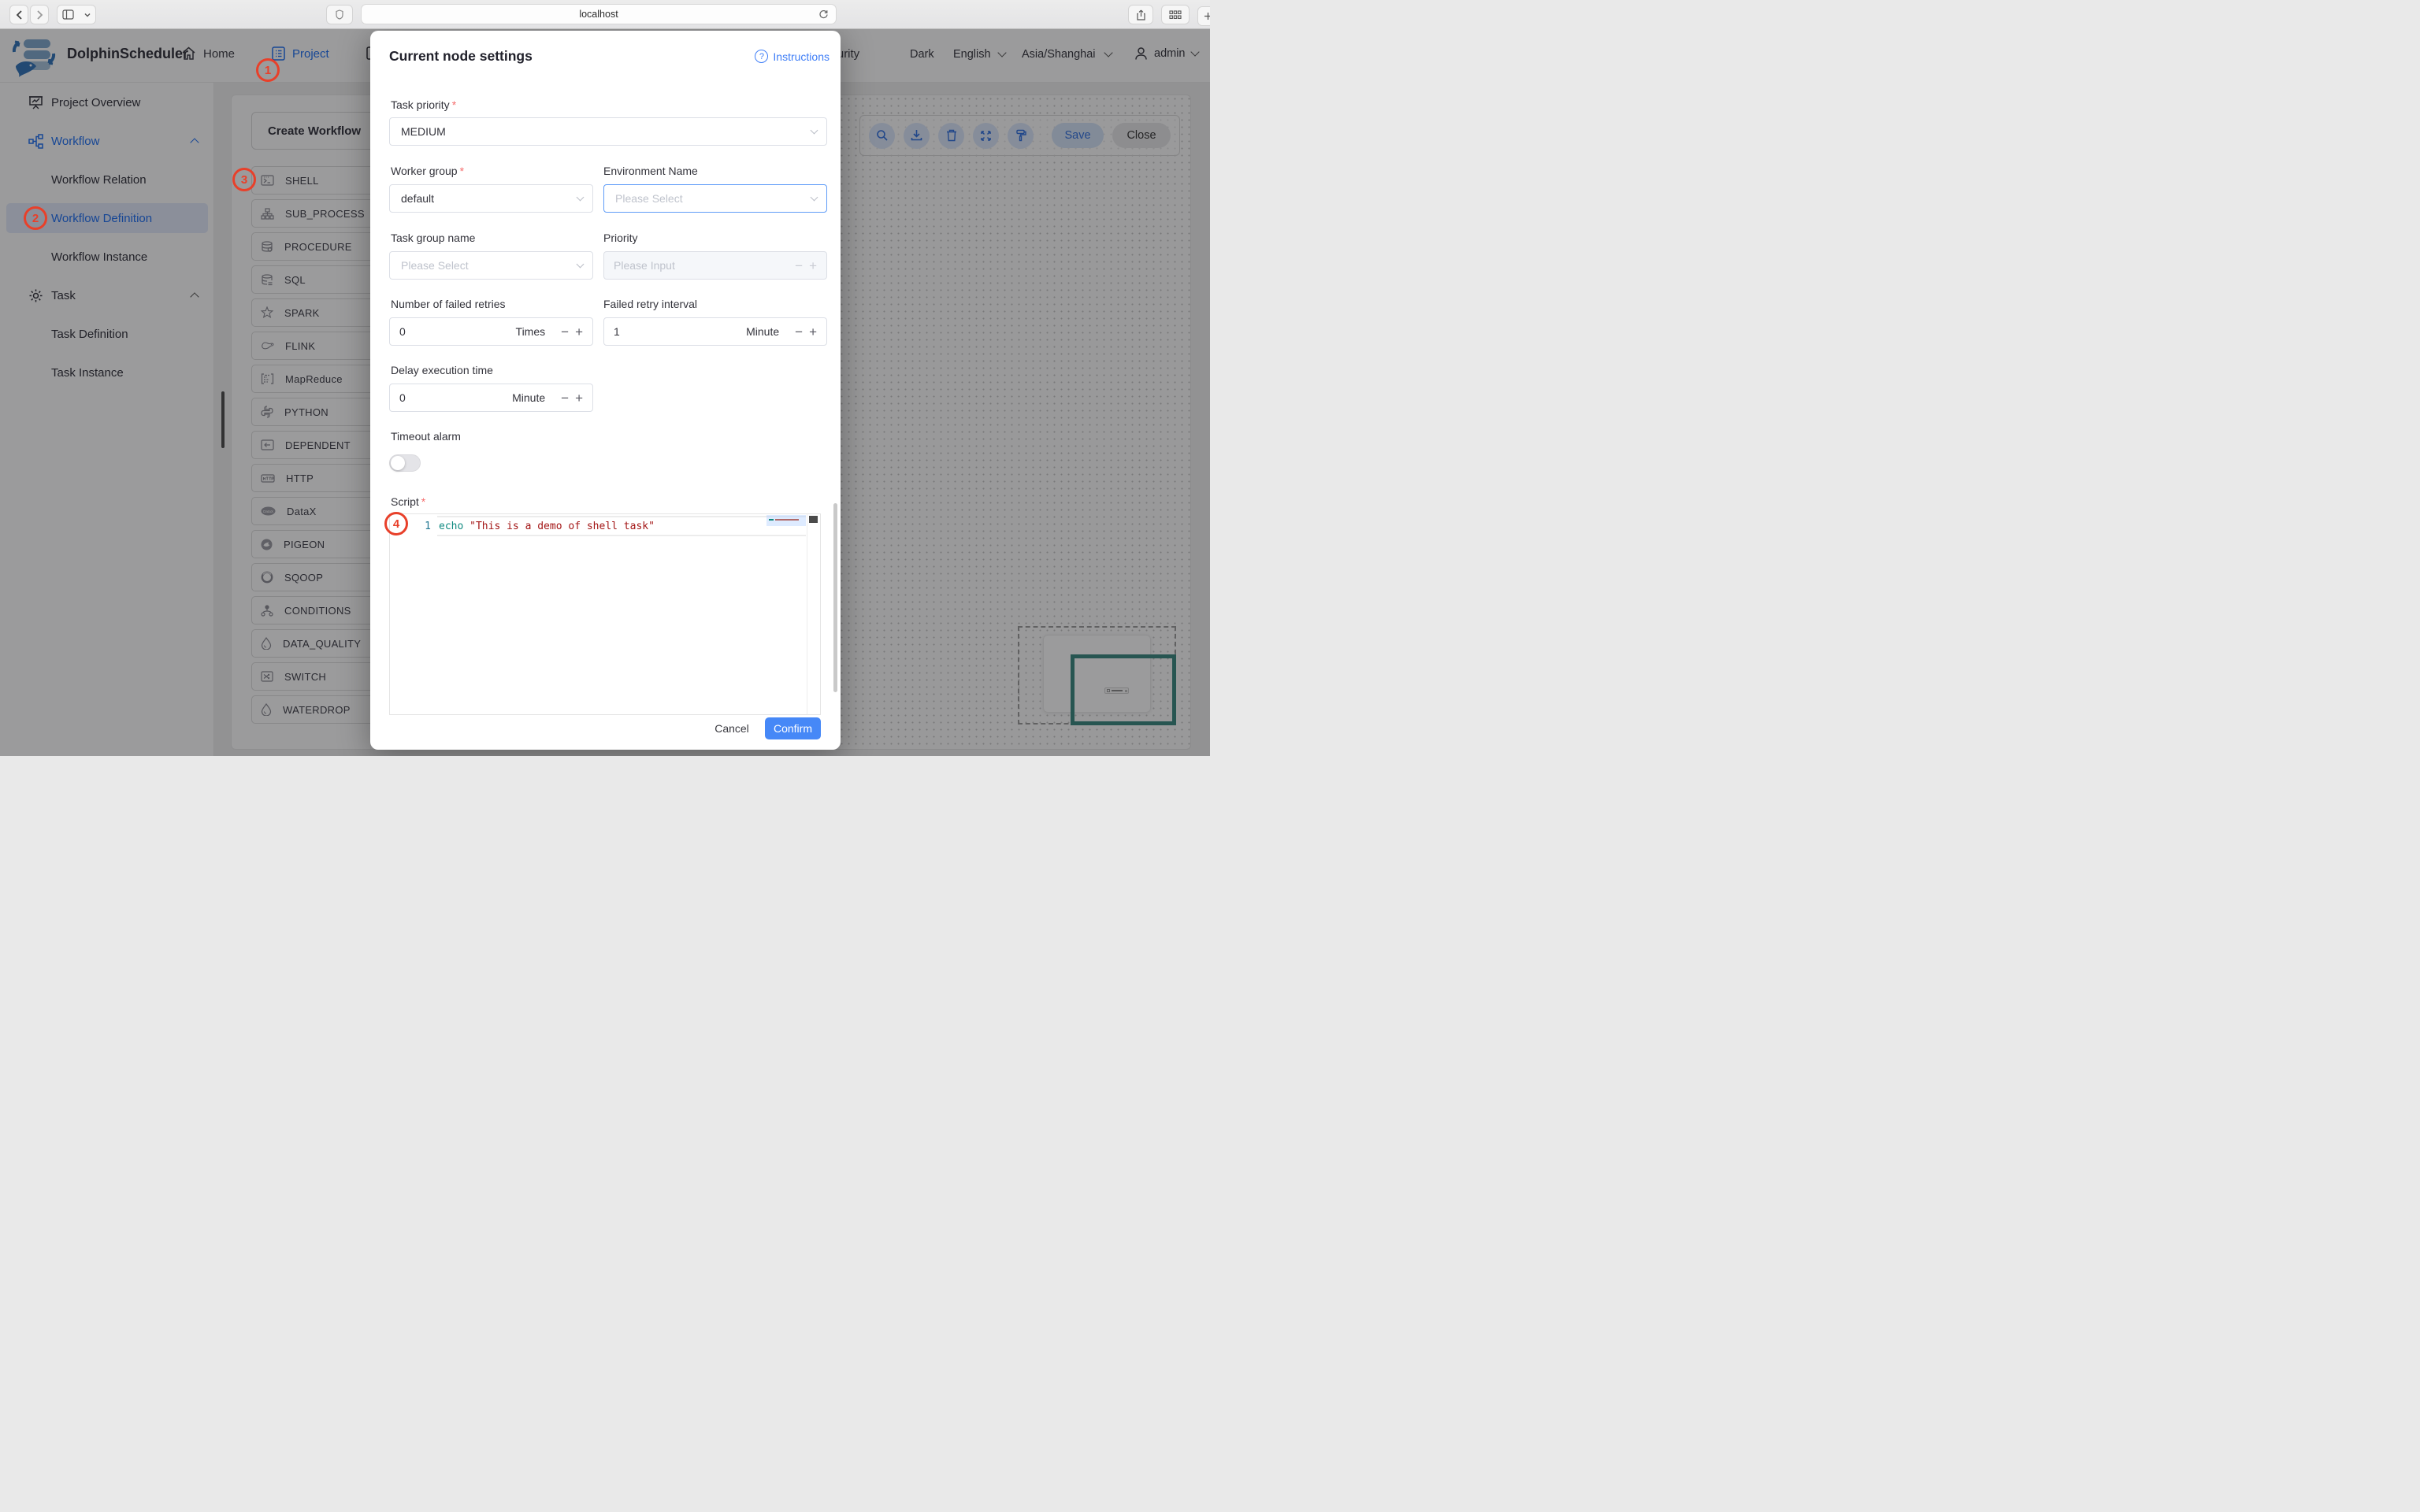 The height and width of the screenshot is (1512, 2420). I want to click on annotation-circle-3: 3, so click(244, 179).